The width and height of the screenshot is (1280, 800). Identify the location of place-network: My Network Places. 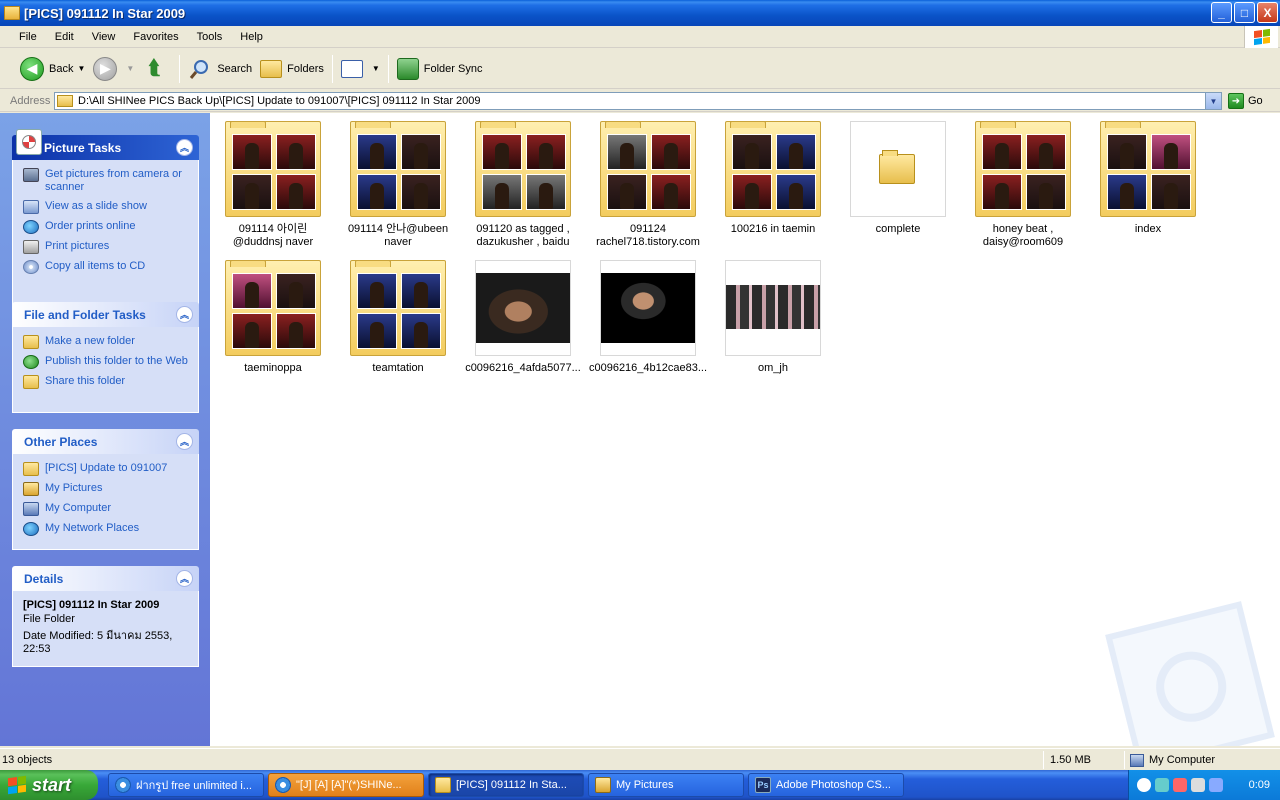
(107, 529).